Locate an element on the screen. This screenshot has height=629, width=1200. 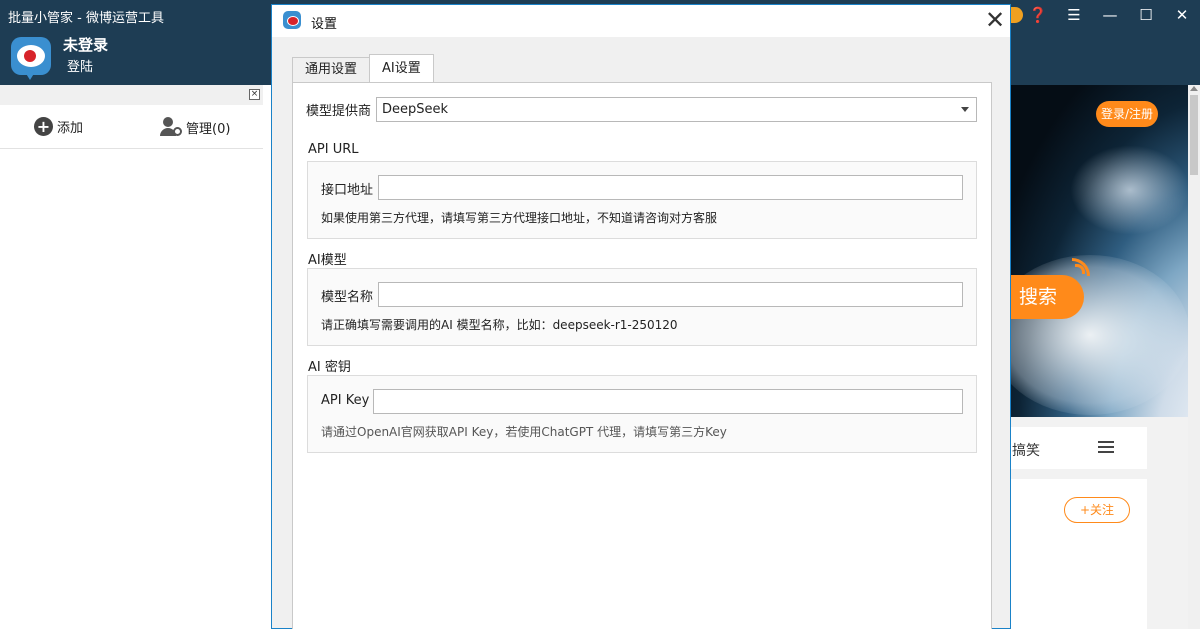
model-name-label: 模型名称 is located at coordinates (347, 297).